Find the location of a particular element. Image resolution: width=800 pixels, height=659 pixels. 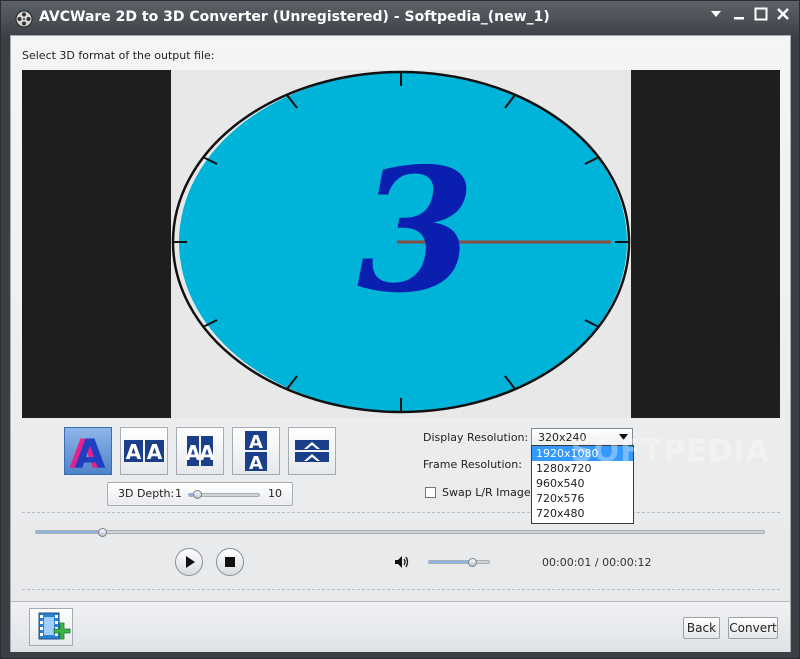

close-button is located at coordinates (783, 17).